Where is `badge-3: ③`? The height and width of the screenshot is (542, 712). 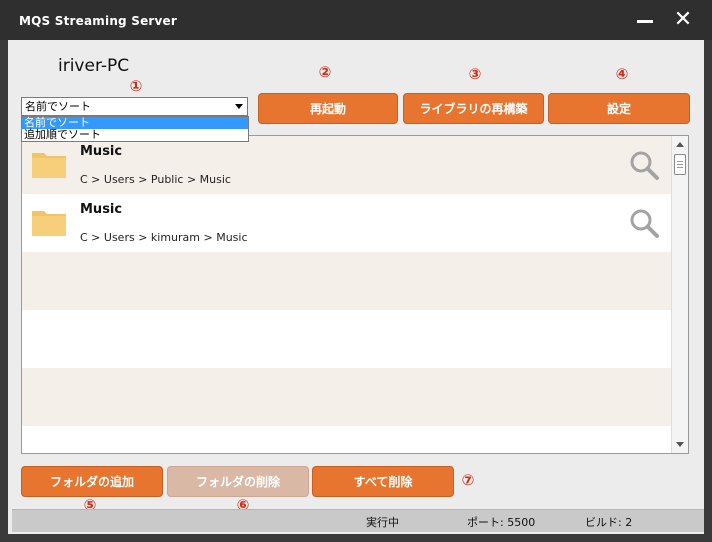
badge-3: ③ is located at coordinates (475, 74).